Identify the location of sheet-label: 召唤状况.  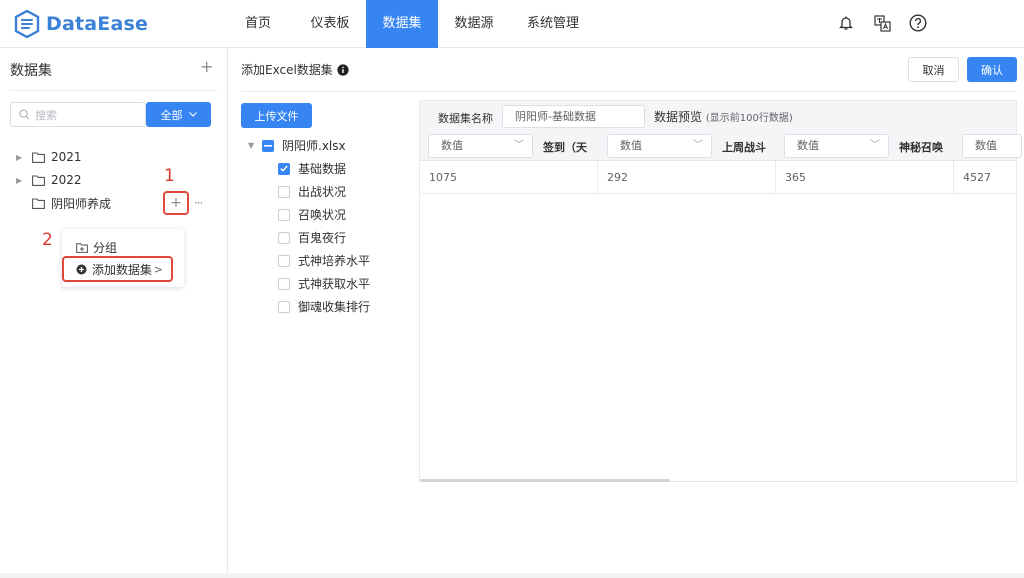
(322, 215).